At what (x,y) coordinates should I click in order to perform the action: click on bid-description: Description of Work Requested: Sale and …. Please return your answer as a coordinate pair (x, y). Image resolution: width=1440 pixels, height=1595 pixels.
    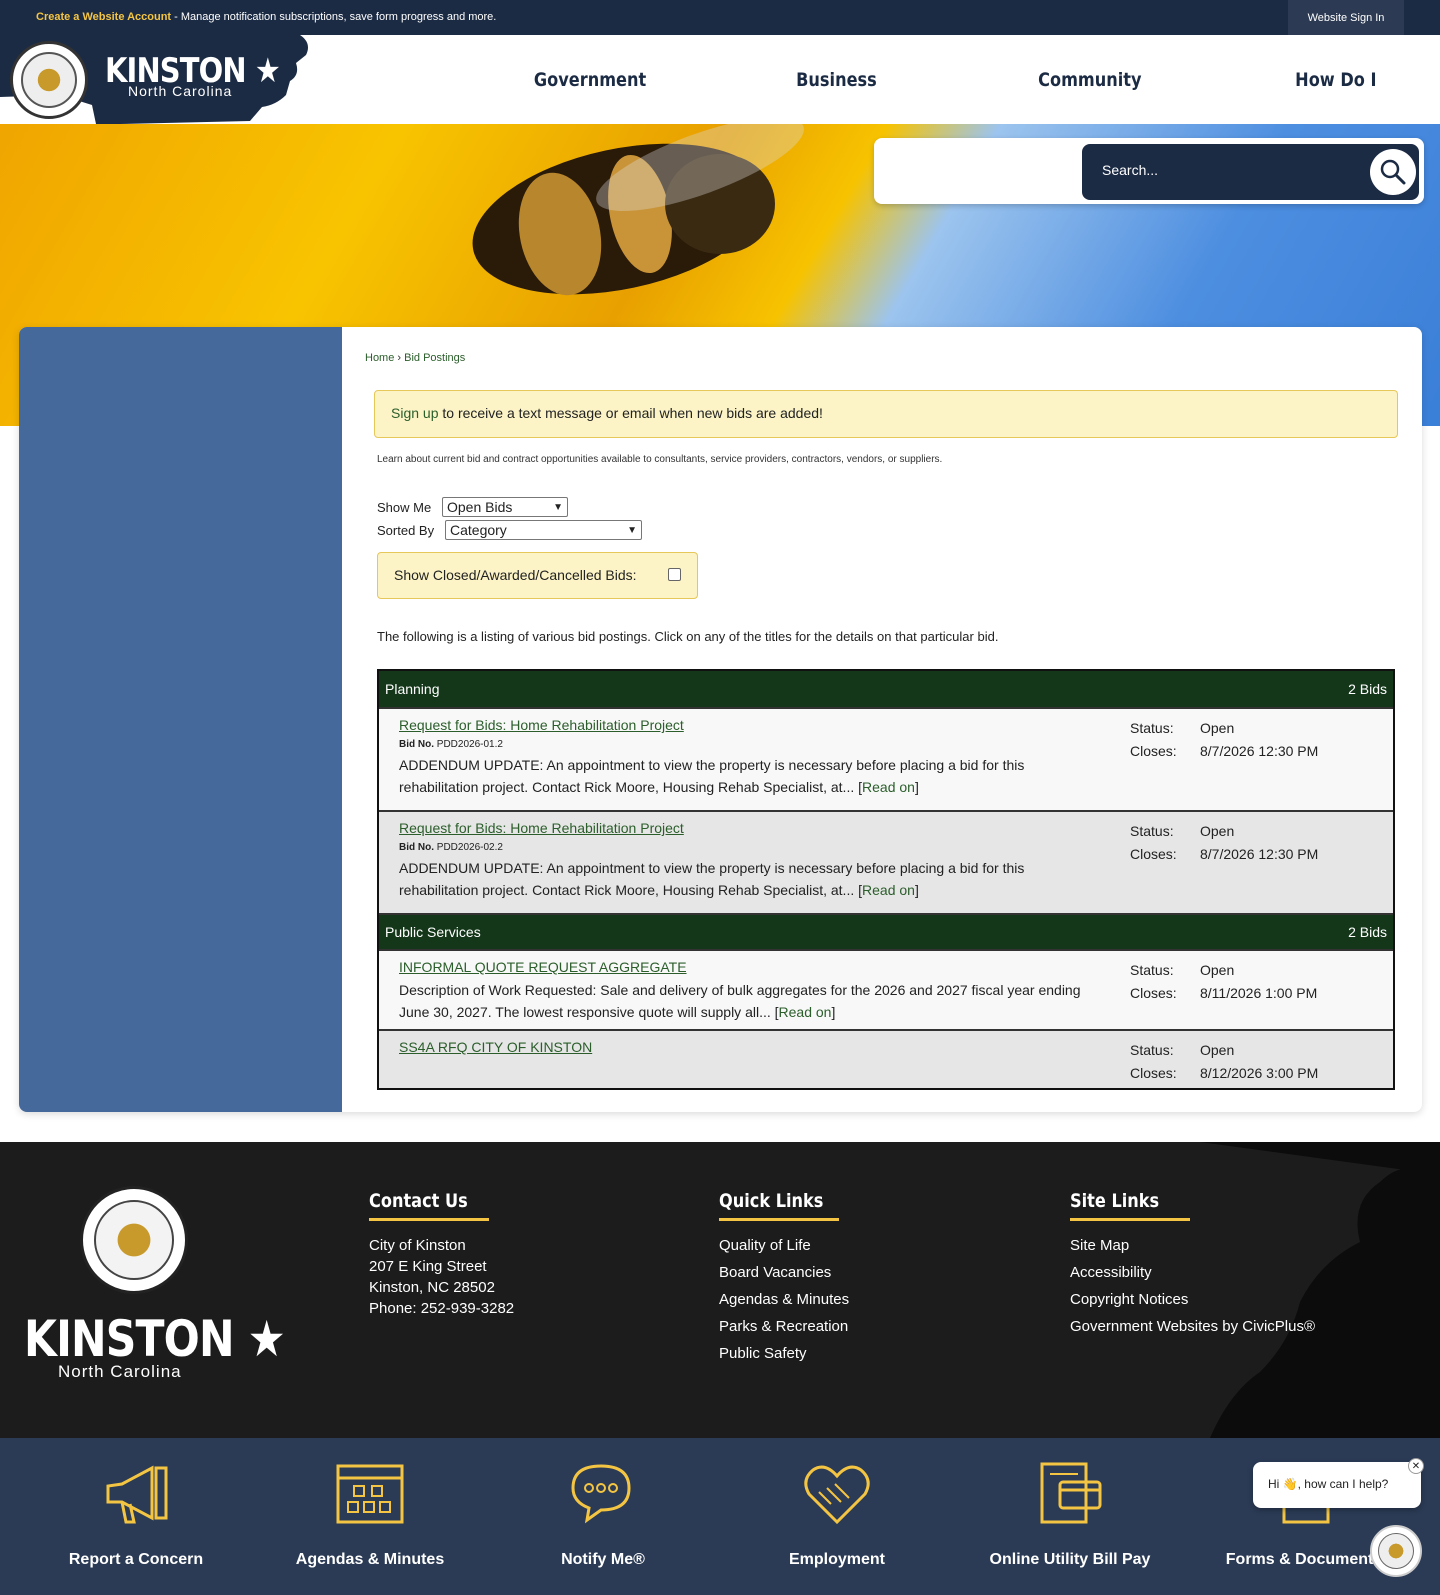
    Looking at the image, I should click on (740, 1001).